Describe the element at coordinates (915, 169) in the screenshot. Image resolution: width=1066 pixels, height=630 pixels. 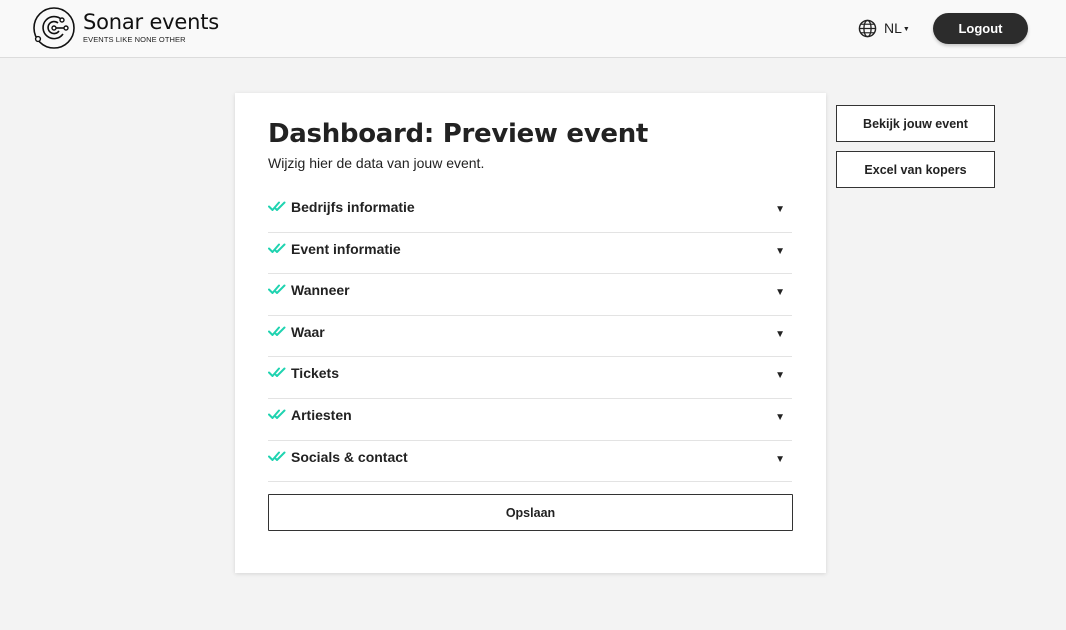
I see `export-buyers-excel-button: Excel van kopers` at that location.